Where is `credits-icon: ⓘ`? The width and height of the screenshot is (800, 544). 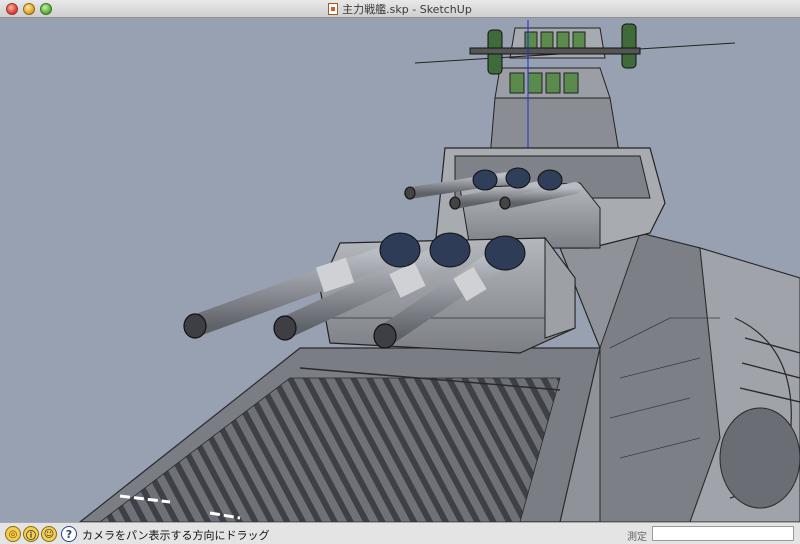
credits-icon: ⓘ is located at coordinates (31, 534).